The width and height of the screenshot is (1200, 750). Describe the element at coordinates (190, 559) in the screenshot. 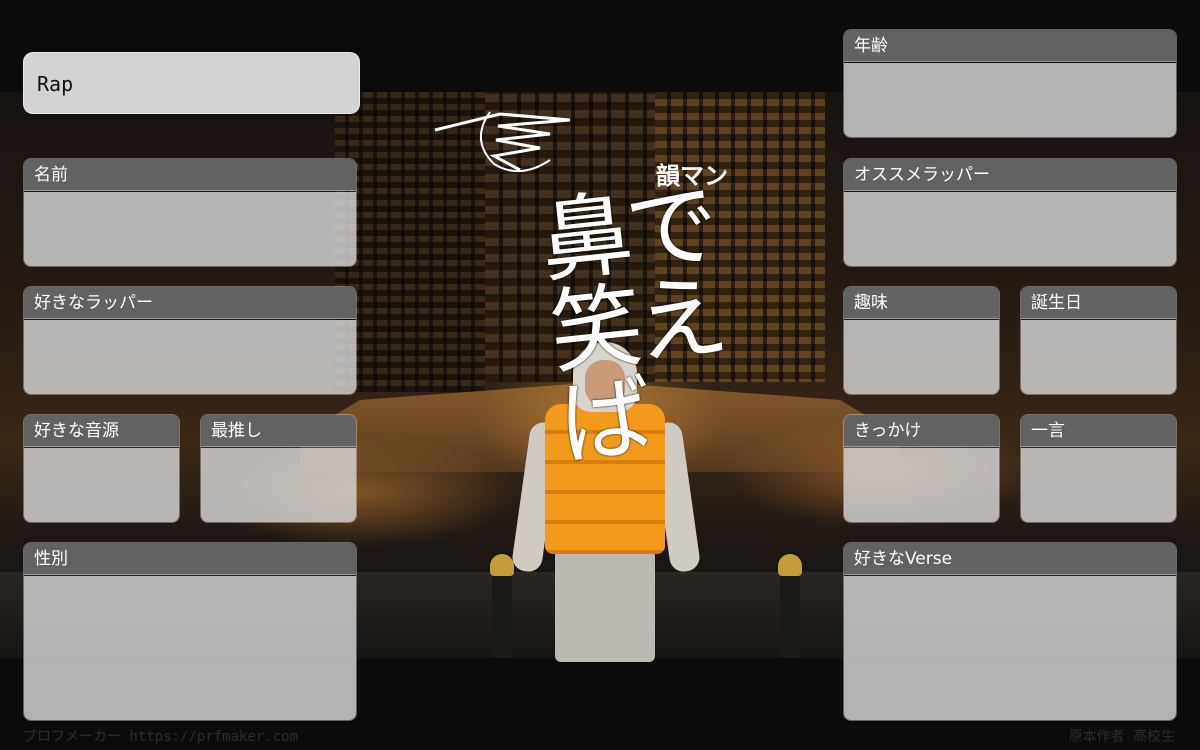

I see `gender-field-label: 性別` at that location.